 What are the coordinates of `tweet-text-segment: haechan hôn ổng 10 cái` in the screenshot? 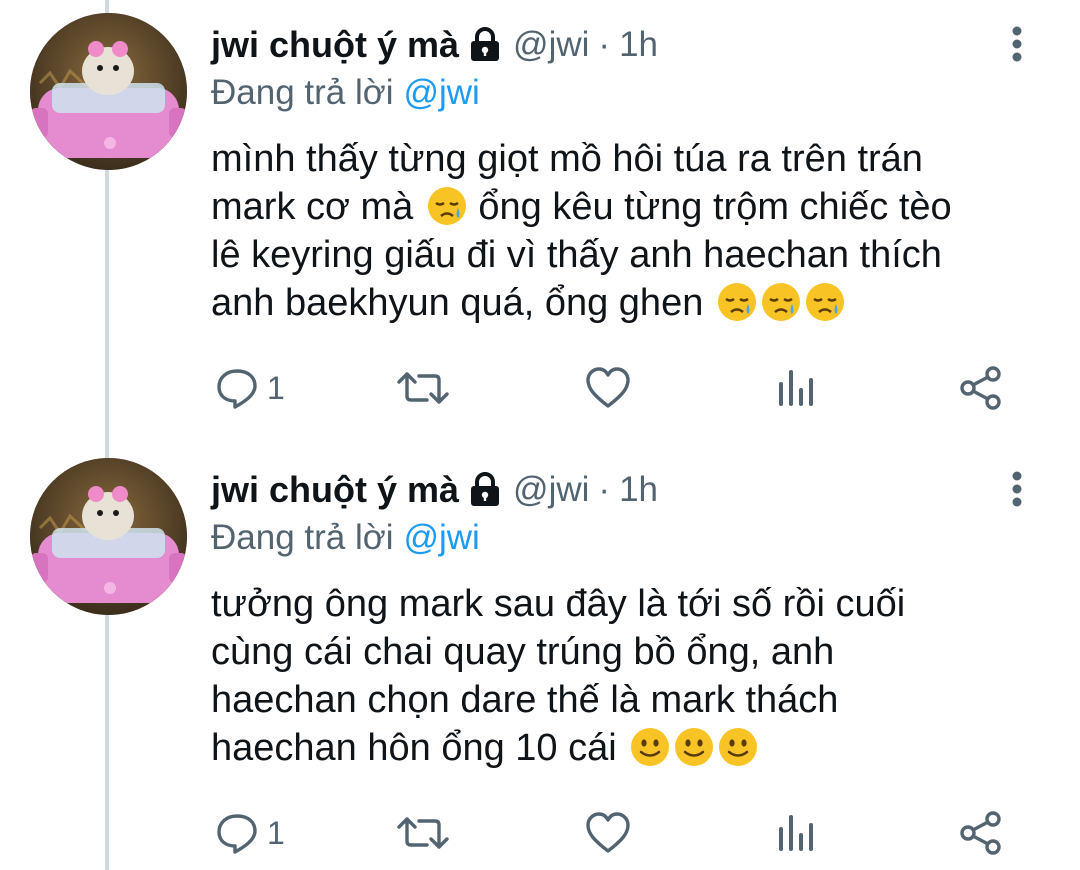 It's located at (414, 748).